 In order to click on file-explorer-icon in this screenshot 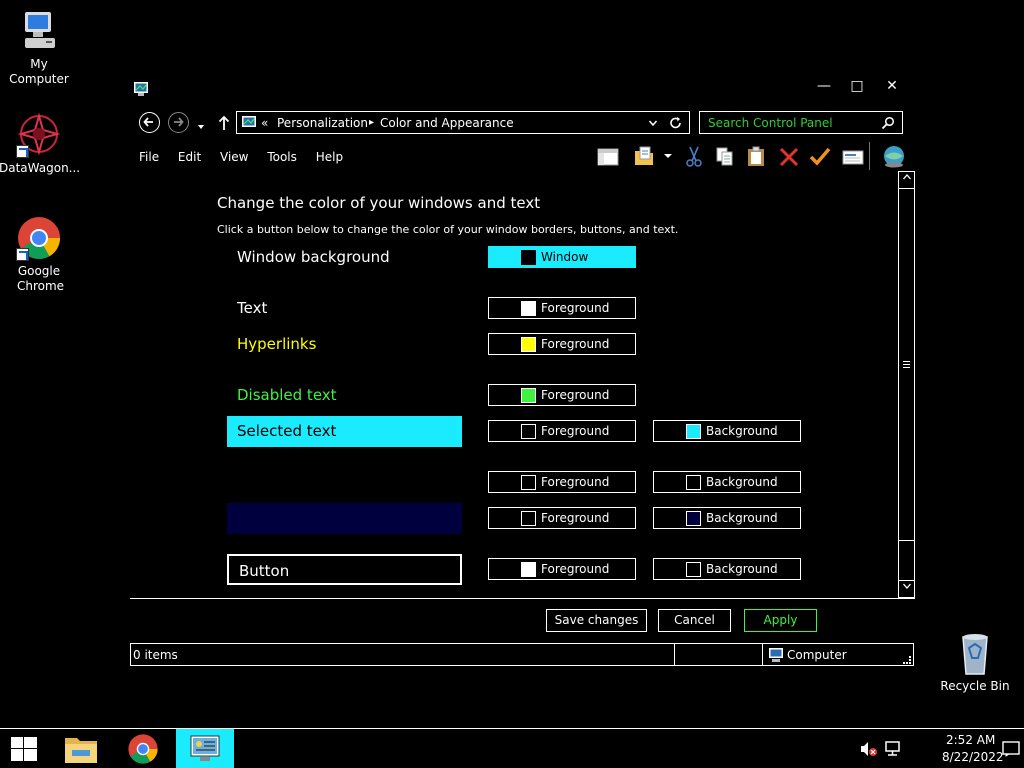, I will do `click(81, 750)`.